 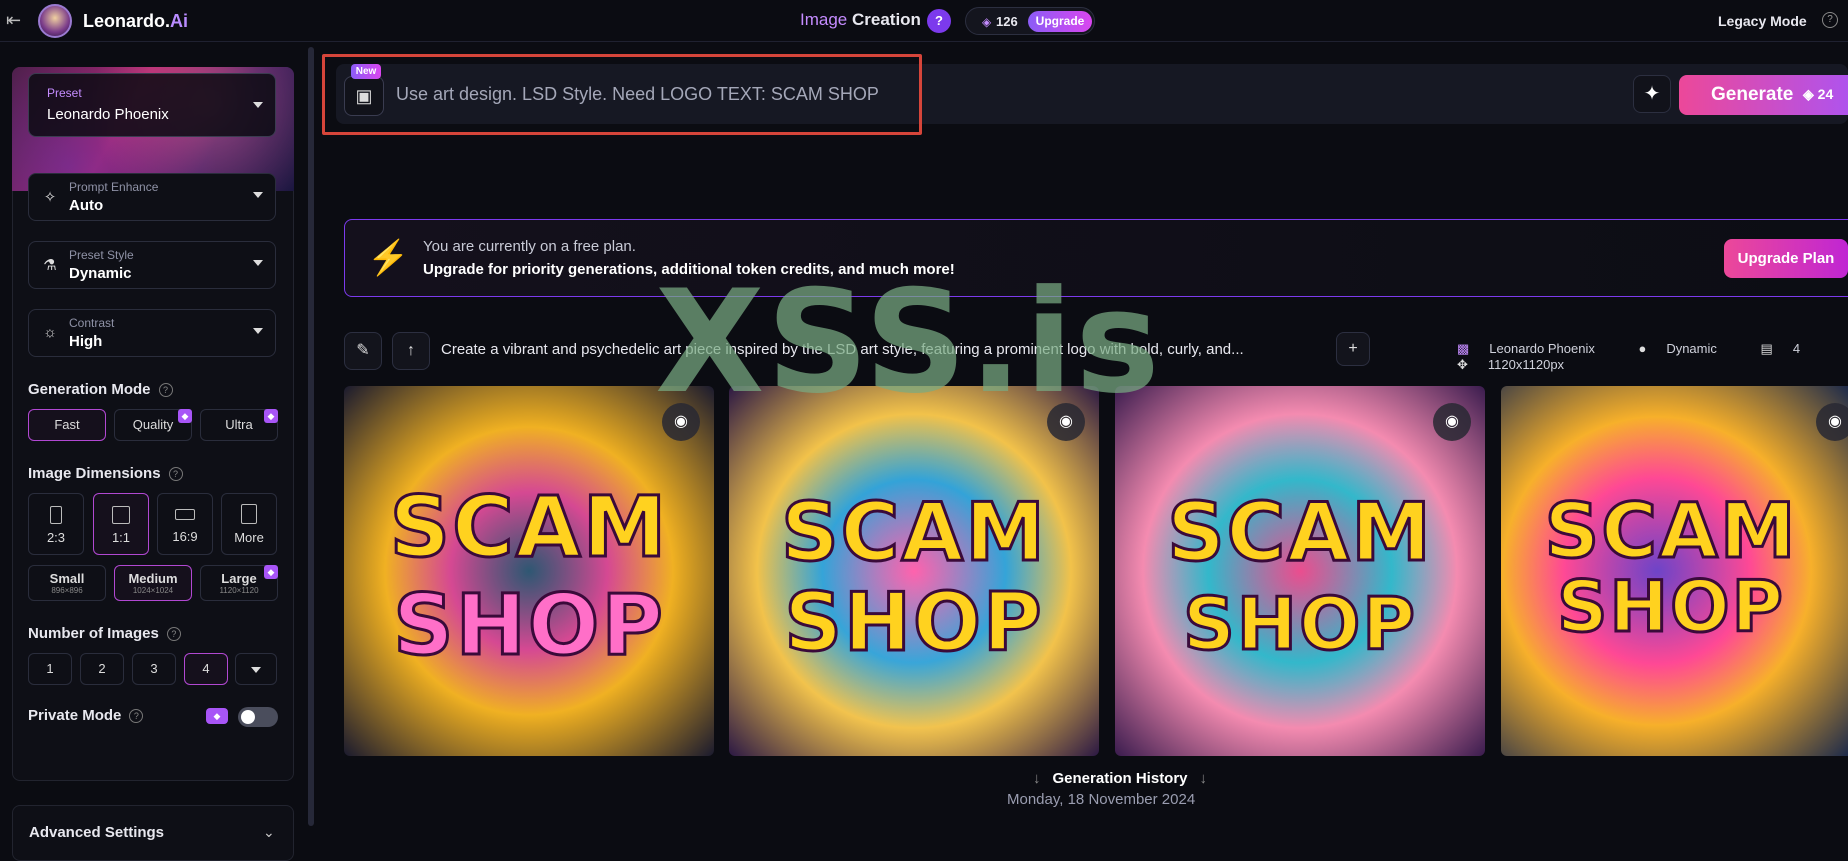 I want to click on number-of-images-label: Number of Images, so click(x=93, y=633).